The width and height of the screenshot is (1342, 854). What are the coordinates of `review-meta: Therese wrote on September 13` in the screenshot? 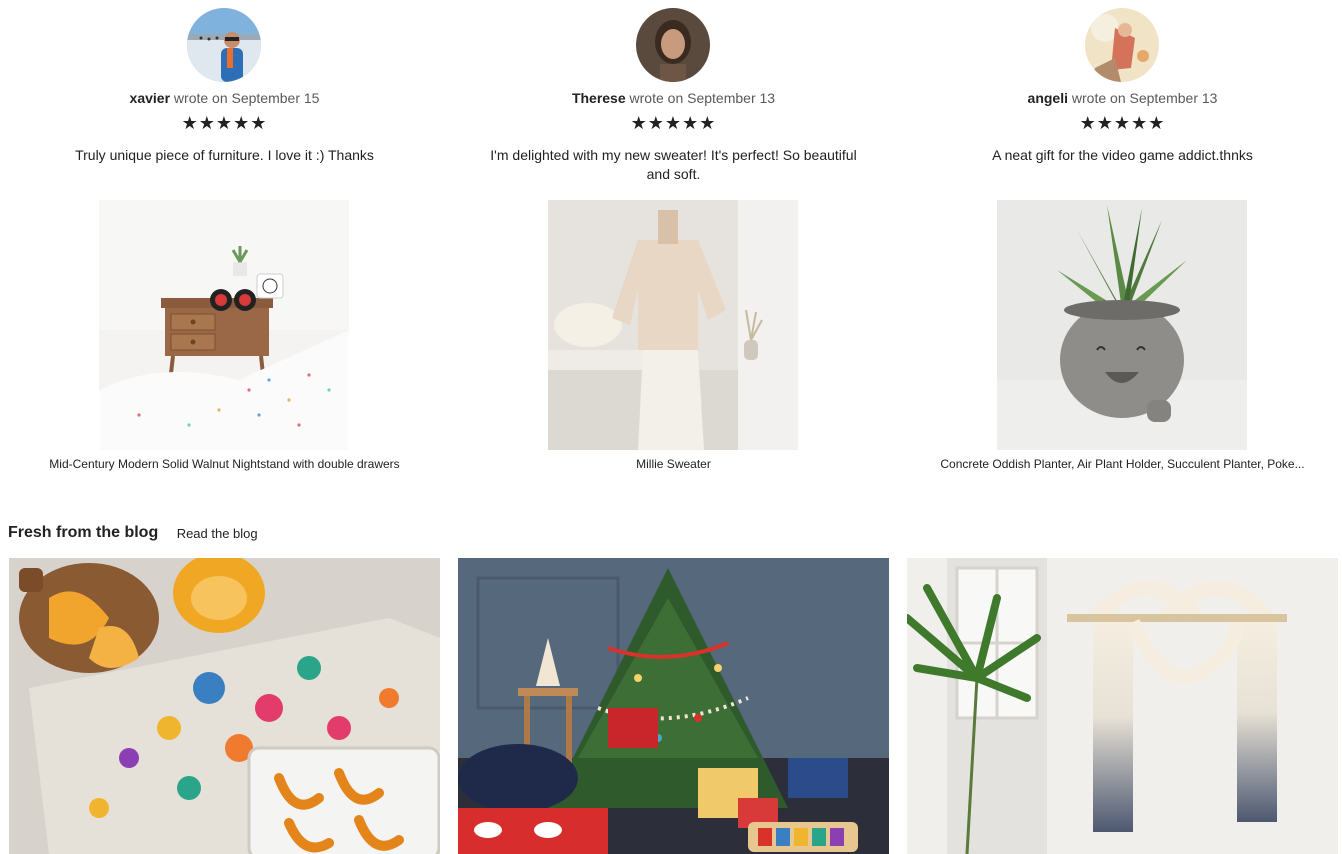 It's located at (673, 98).